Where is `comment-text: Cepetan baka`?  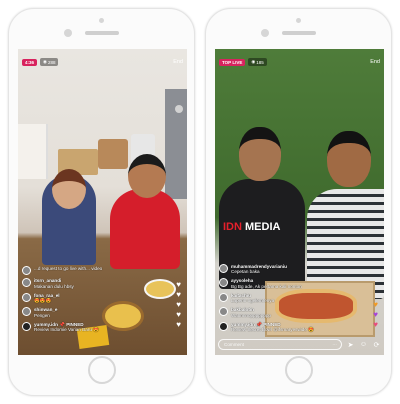 comment-text: Cepetan baka is located at coordinates (245, 272).